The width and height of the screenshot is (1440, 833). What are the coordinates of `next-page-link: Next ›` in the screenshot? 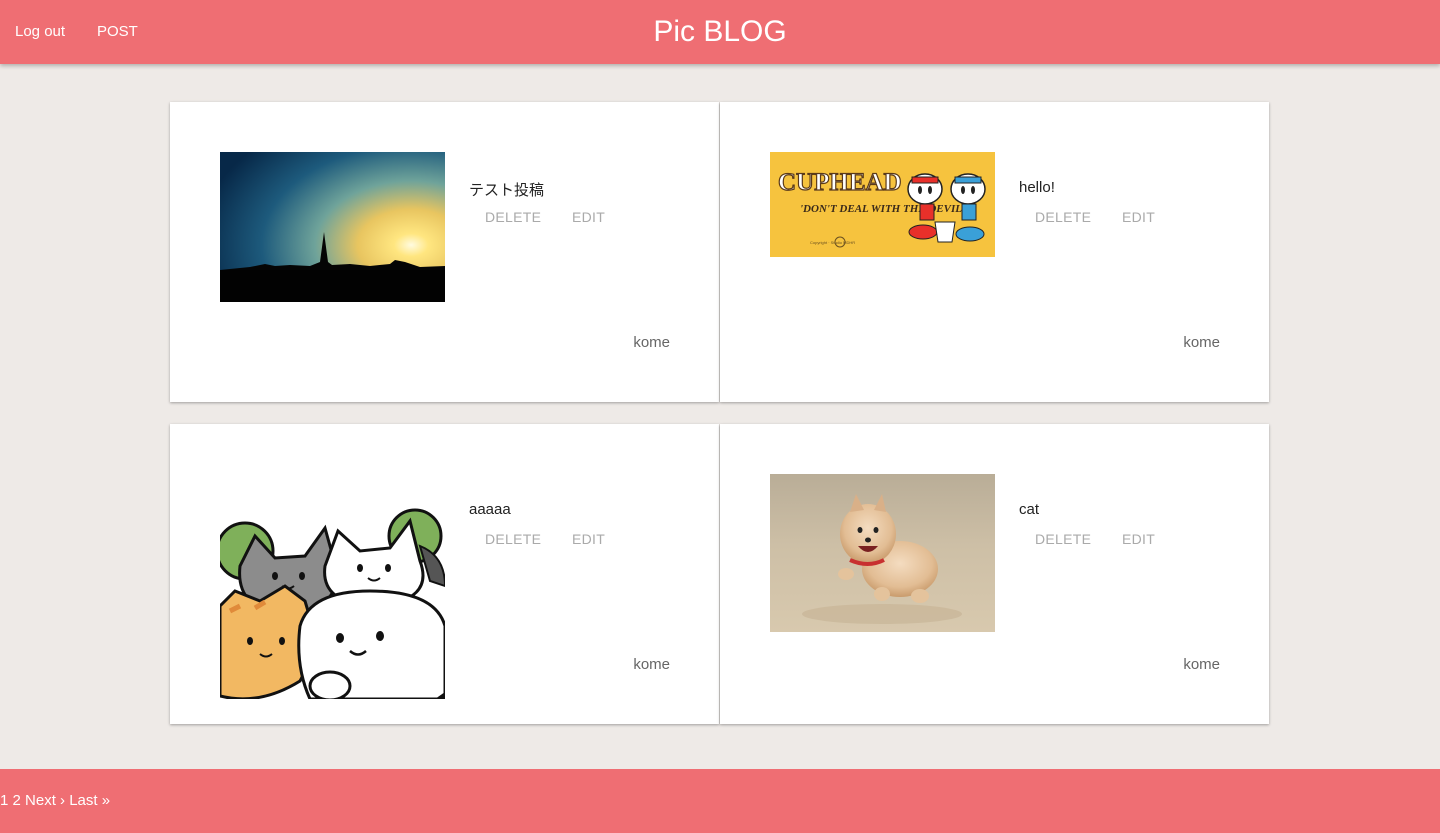 It's located at (45, 800).